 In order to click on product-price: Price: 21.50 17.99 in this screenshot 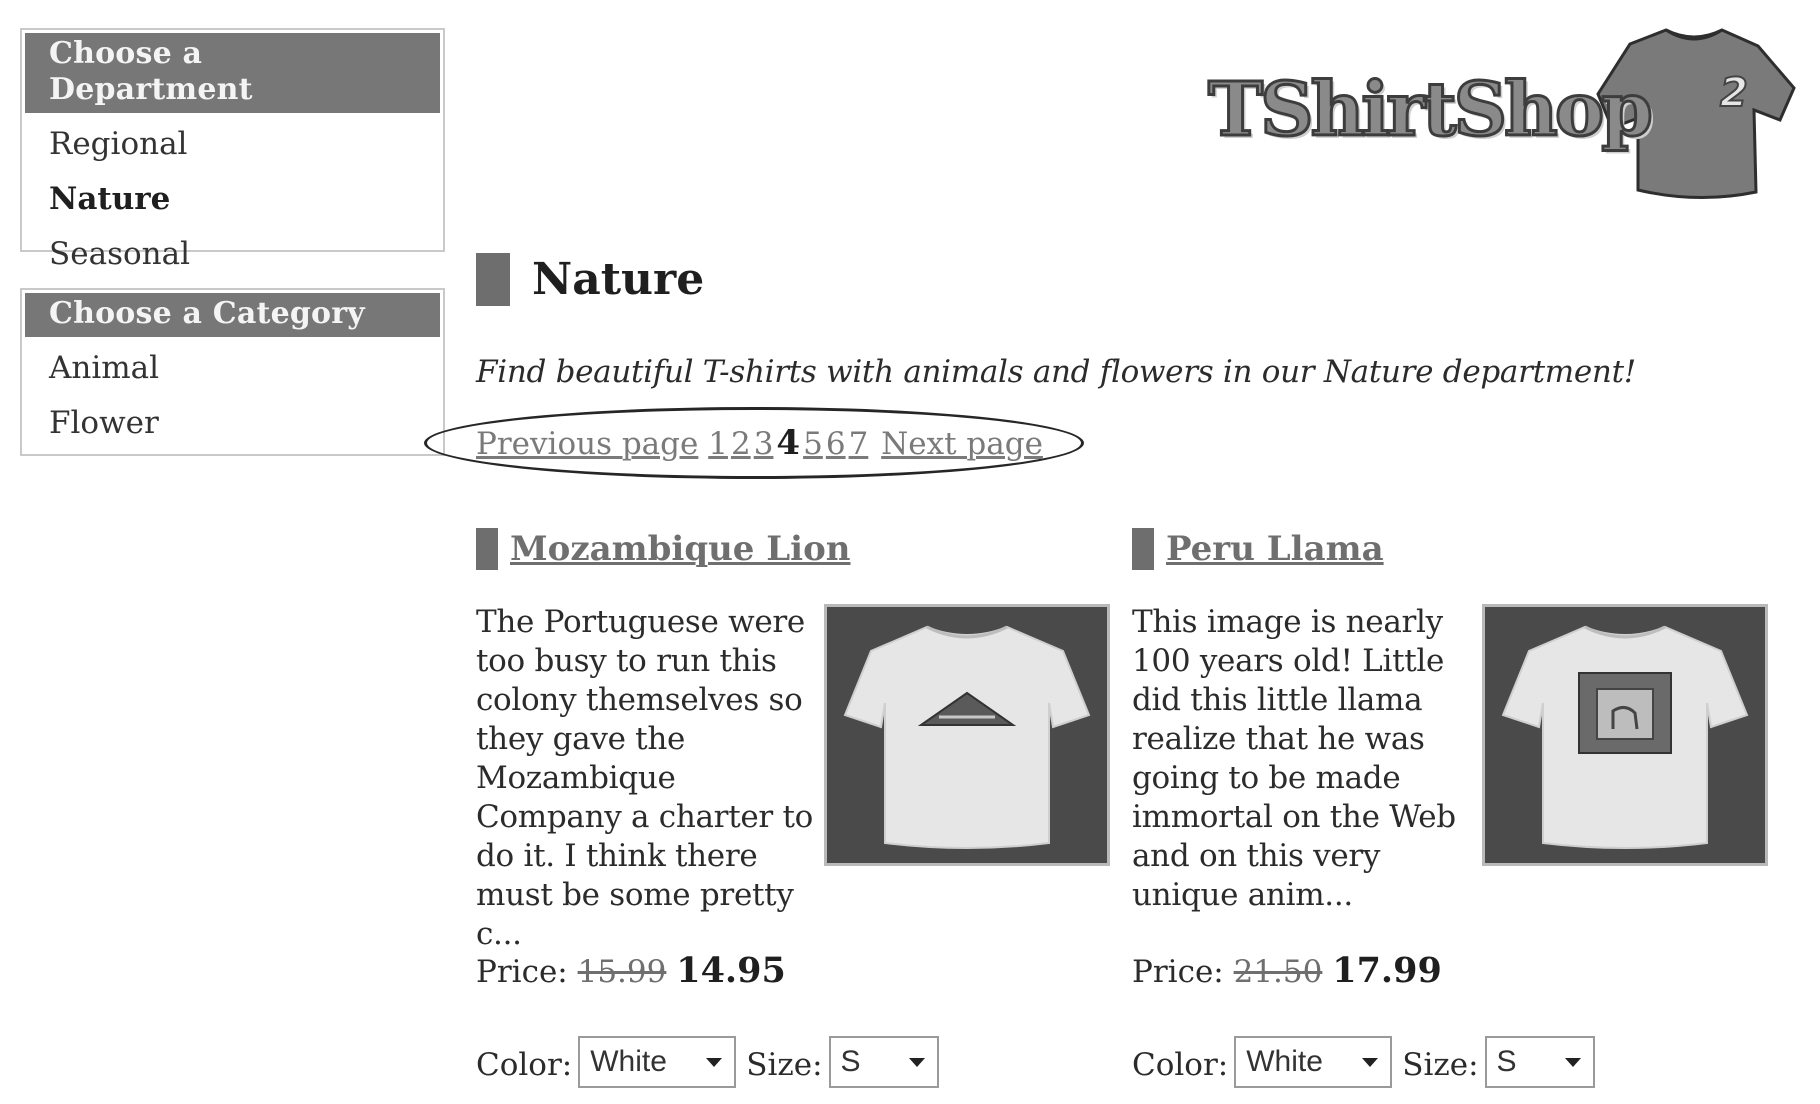, I will do `click(1287, 971)`.